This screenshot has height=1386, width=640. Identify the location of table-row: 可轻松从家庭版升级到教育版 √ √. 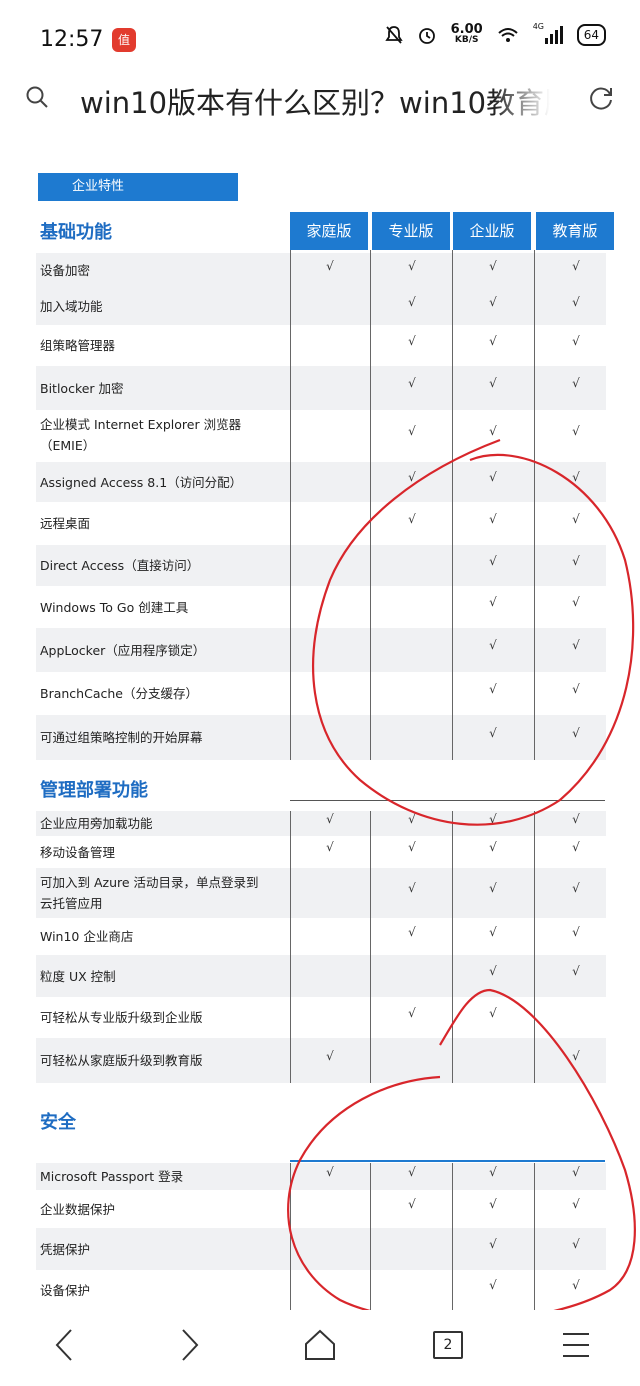
(321, 1060).